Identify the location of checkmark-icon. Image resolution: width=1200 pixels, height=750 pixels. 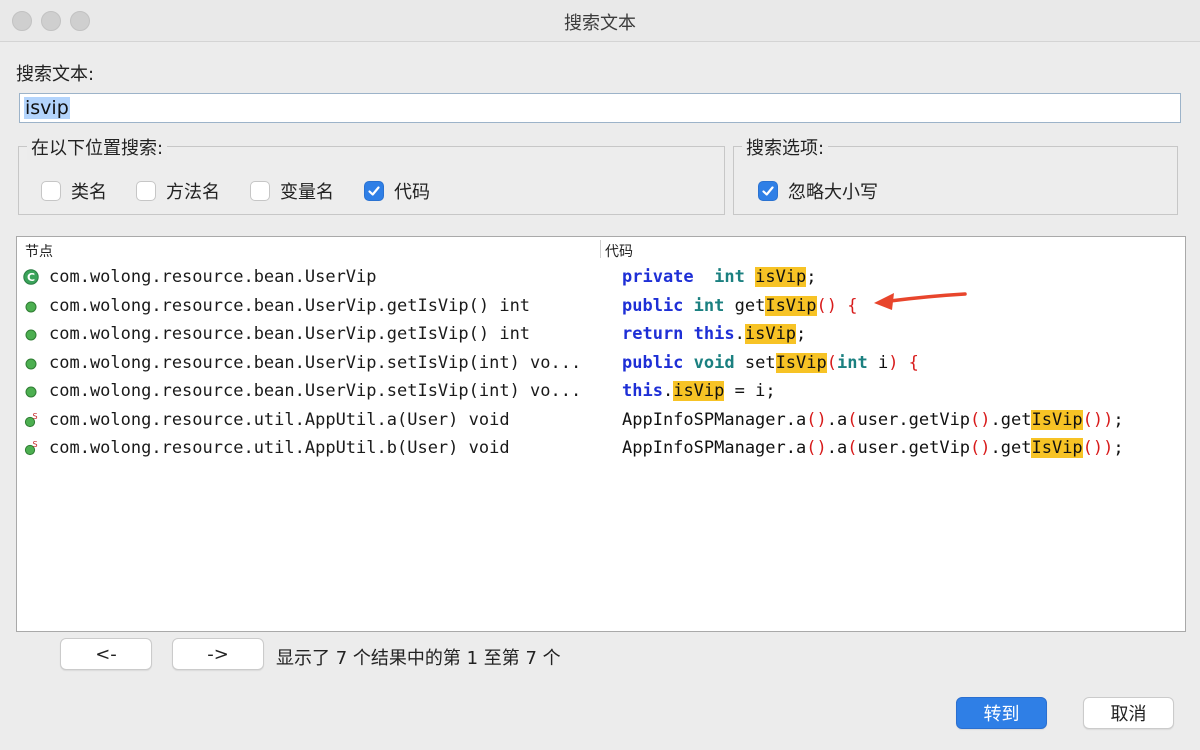
(768, 191).